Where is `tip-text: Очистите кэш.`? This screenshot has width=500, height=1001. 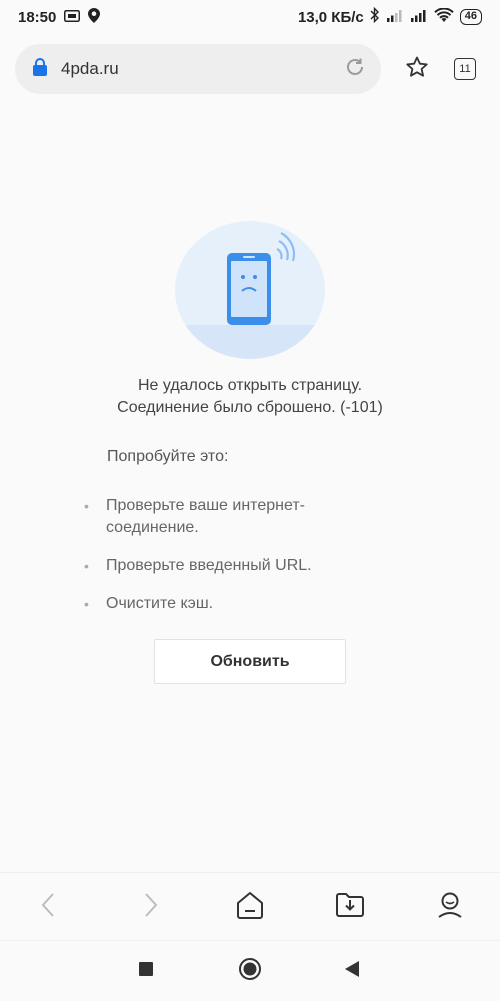
tip-text: Очистите кэш. is located at coordinates (160, 603).